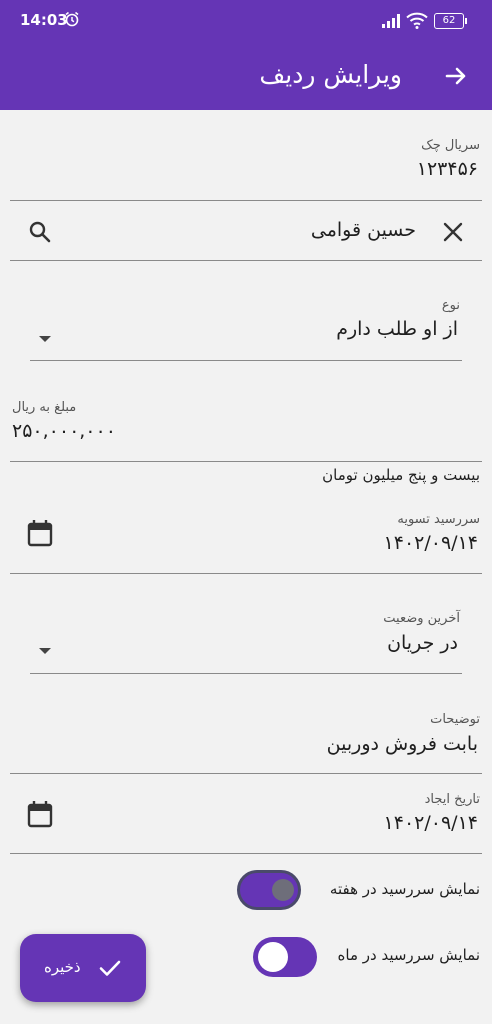  I want to click on show-month-label: نمایش سررسید در ماه, so click(408, 955).